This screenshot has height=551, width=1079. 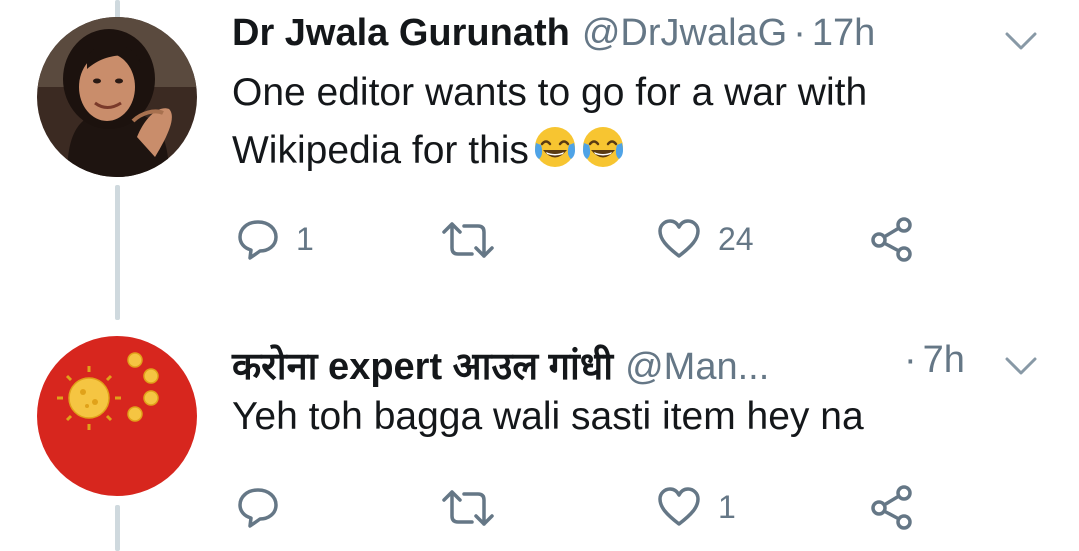 I want to click on reply-button: 1, so click(x=275, y=239).